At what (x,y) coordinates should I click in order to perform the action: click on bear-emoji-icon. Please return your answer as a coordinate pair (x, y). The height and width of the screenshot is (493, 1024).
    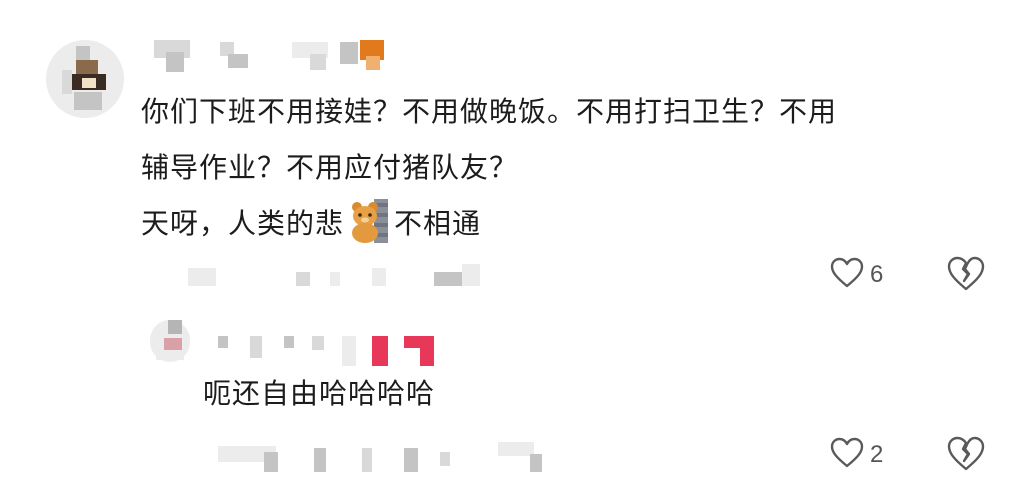
    Looking at the image, I should click on (368, 221).